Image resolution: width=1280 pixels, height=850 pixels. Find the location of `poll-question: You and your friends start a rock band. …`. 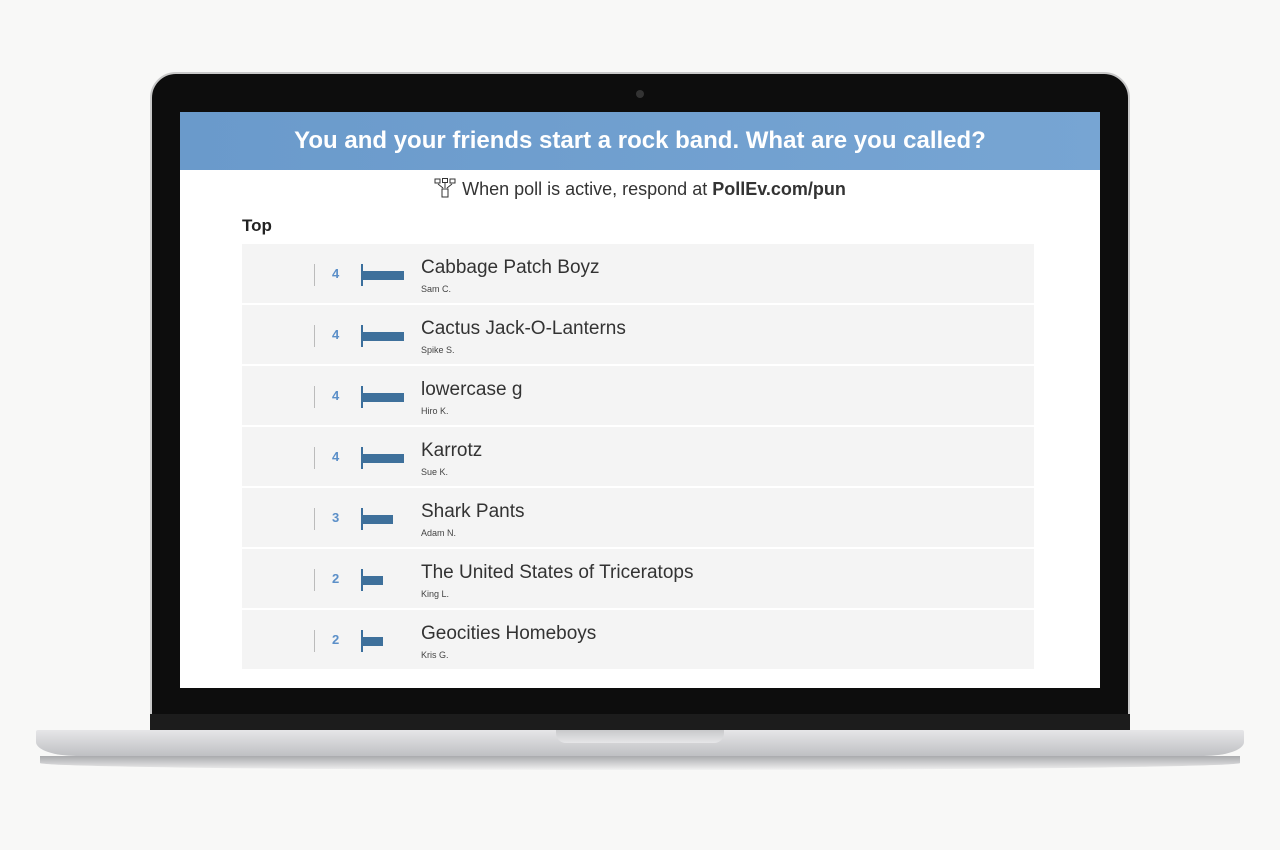

poll-question: You and your friends start a rock band. … is located at coordinates (640, 141).